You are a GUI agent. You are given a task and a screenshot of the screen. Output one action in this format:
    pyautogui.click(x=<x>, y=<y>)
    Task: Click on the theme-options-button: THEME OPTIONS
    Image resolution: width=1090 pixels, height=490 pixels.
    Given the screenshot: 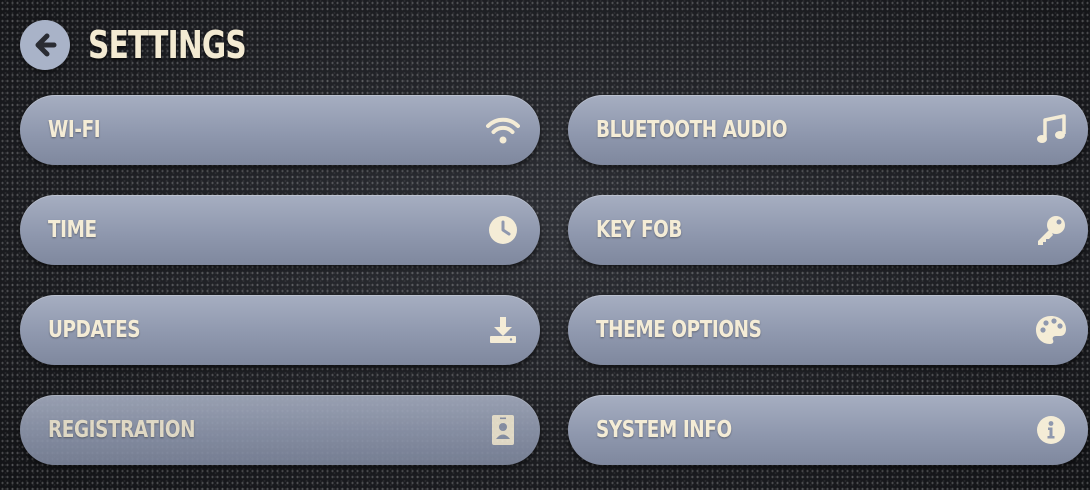 What is the action you would take?
    pyautogui.click(x=828, y=330)
    